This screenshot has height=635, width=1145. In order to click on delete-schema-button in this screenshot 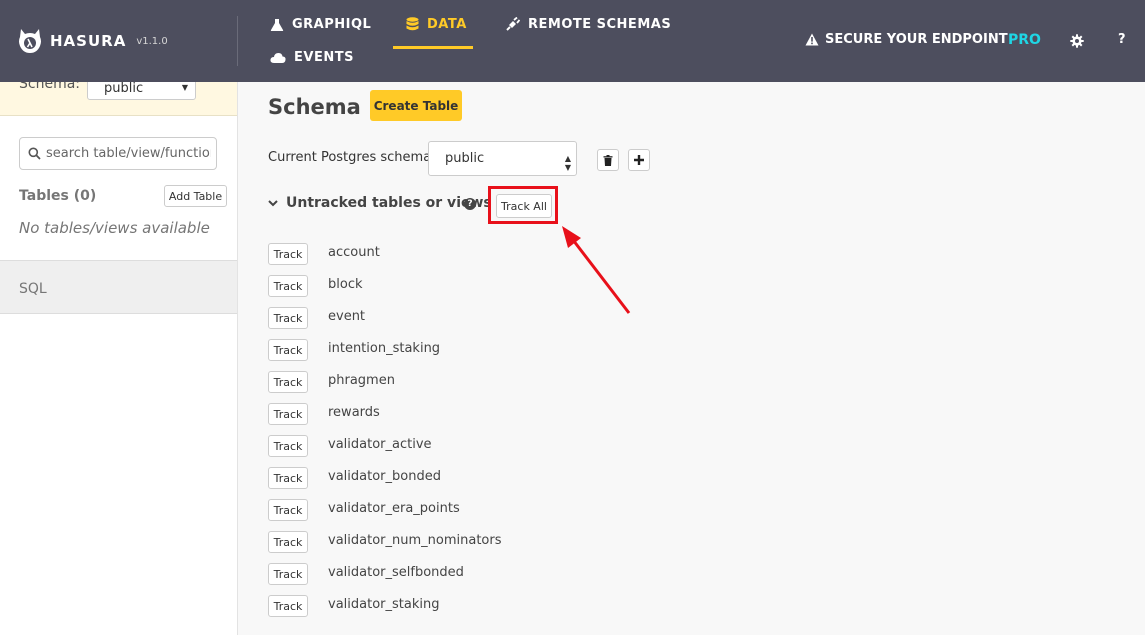, I will do `click(608, 160)`.